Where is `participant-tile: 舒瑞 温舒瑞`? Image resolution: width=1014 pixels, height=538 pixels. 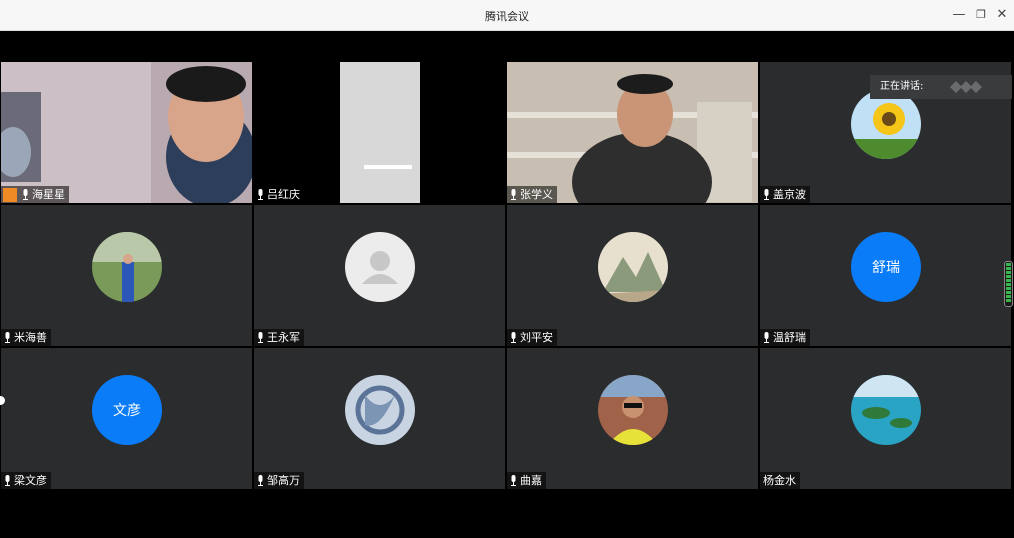
participant-tile: 舒瑞 温舒瑞 is located at coordinates (885, 275).